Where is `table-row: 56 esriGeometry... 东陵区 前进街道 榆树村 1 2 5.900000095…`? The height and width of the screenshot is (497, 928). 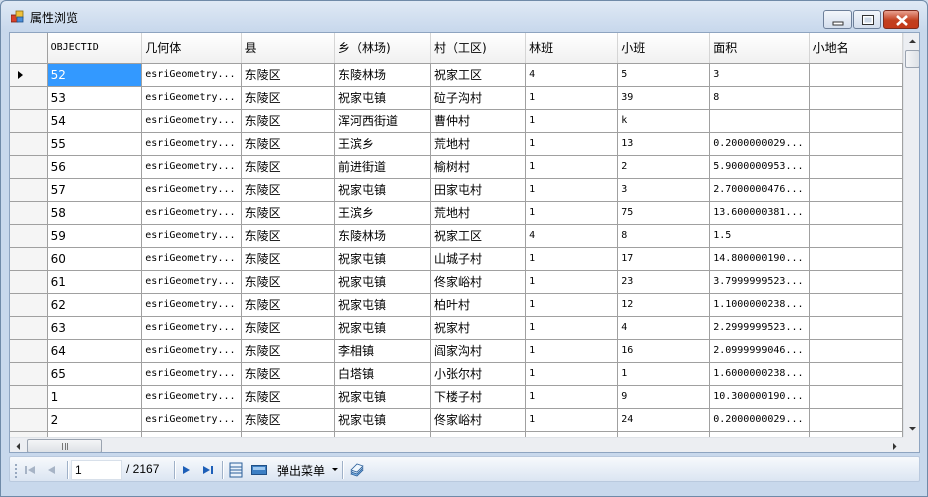
table-row: 56 esriGeometry... 东陵区 前进街道 榆树村 1 2 5.900000095… is located at coordinates (456, 167).